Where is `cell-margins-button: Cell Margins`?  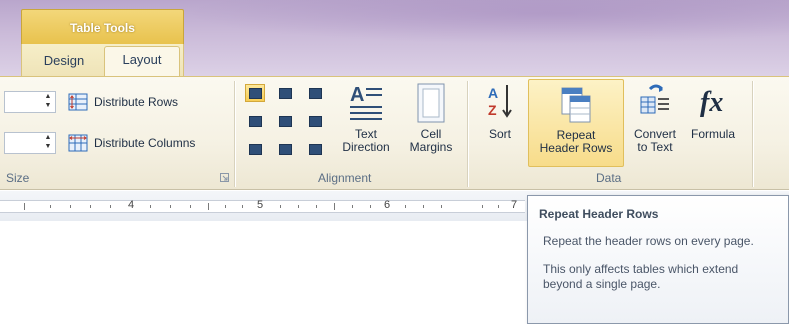
cell-margins-button: Cell Margins is located at coordinates (431, 123).